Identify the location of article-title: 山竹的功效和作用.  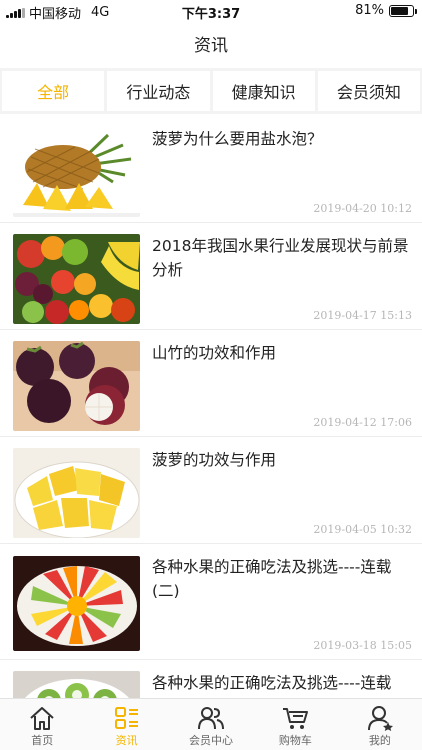
(214, 353).